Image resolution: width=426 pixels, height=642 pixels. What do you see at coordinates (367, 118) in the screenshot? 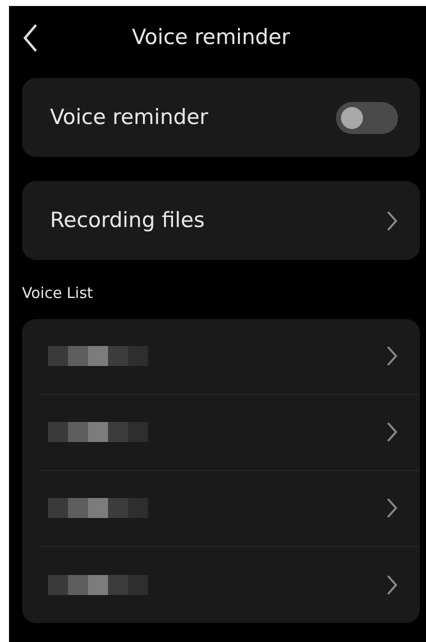
I see `toggle-switch` at bounding box center [367, 118].